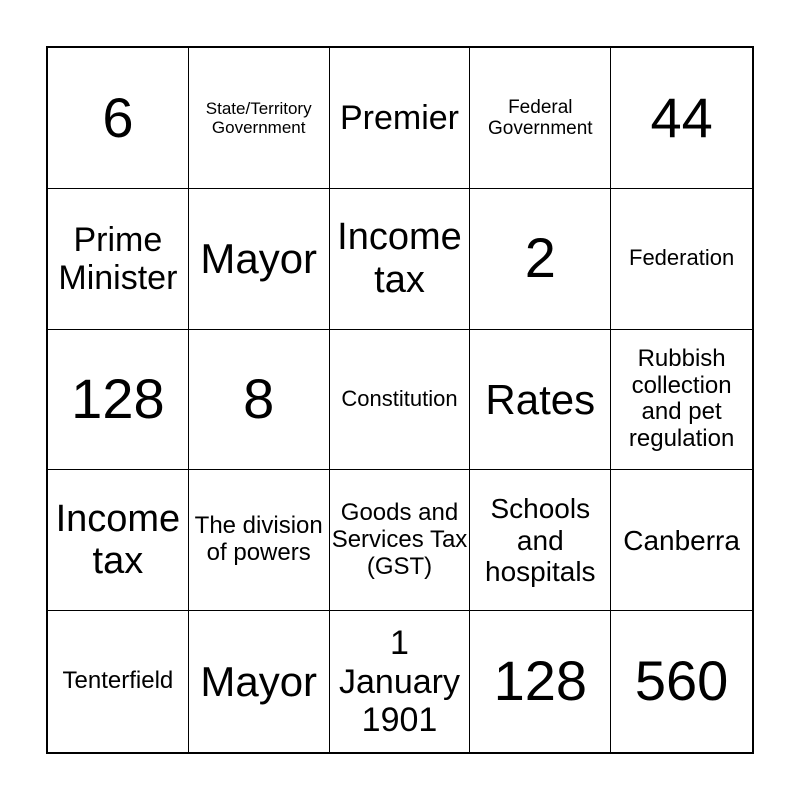 The width and height of the screenshot is (800, 800). Describe the element at coordinates (118, 118) in the screenshot. I see `bingo-cell: 6` at that location.